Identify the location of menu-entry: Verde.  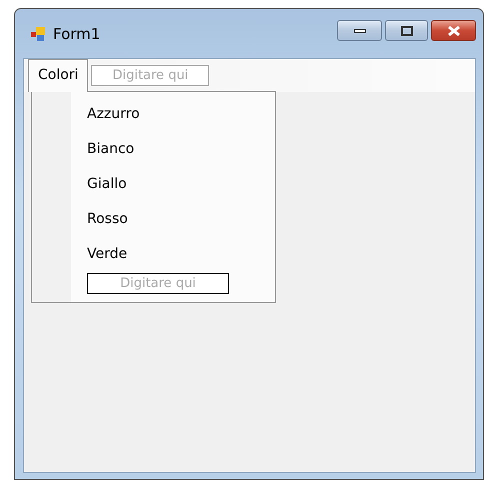
(107, 253).